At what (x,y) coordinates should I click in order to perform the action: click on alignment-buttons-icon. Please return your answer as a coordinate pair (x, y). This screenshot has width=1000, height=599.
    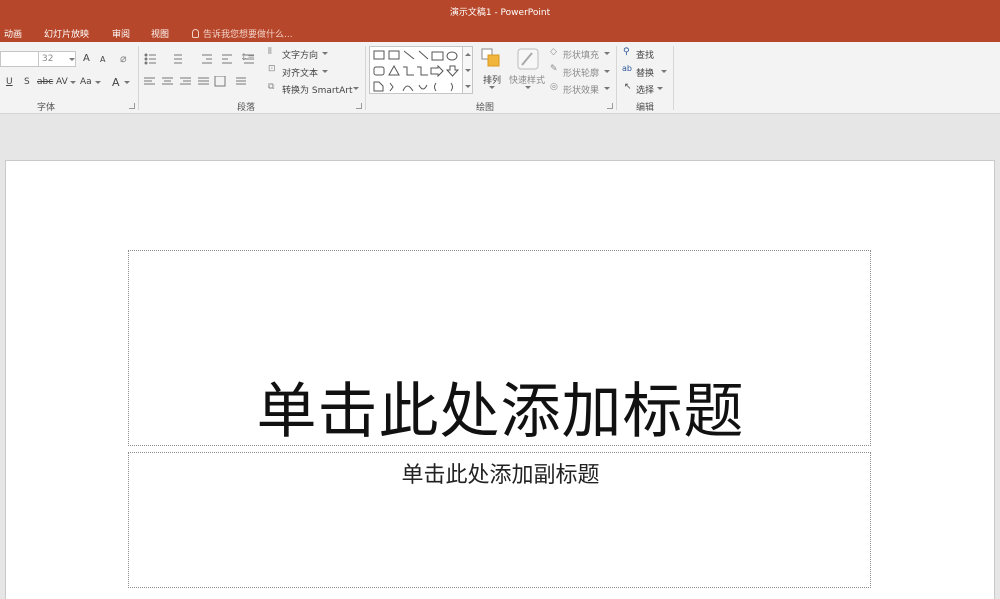
    Looking at the image, I should click on (199, 82).